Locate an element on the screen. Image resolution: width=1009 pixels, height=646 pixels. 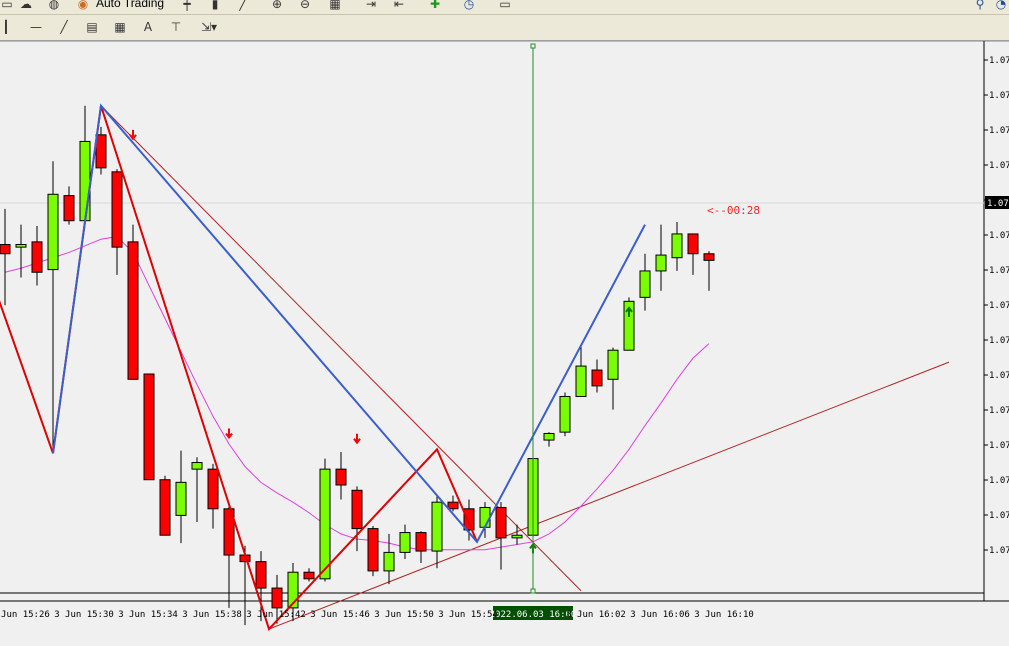
shapes-icon: ⇲▾ is located at coordinates (209, 27).